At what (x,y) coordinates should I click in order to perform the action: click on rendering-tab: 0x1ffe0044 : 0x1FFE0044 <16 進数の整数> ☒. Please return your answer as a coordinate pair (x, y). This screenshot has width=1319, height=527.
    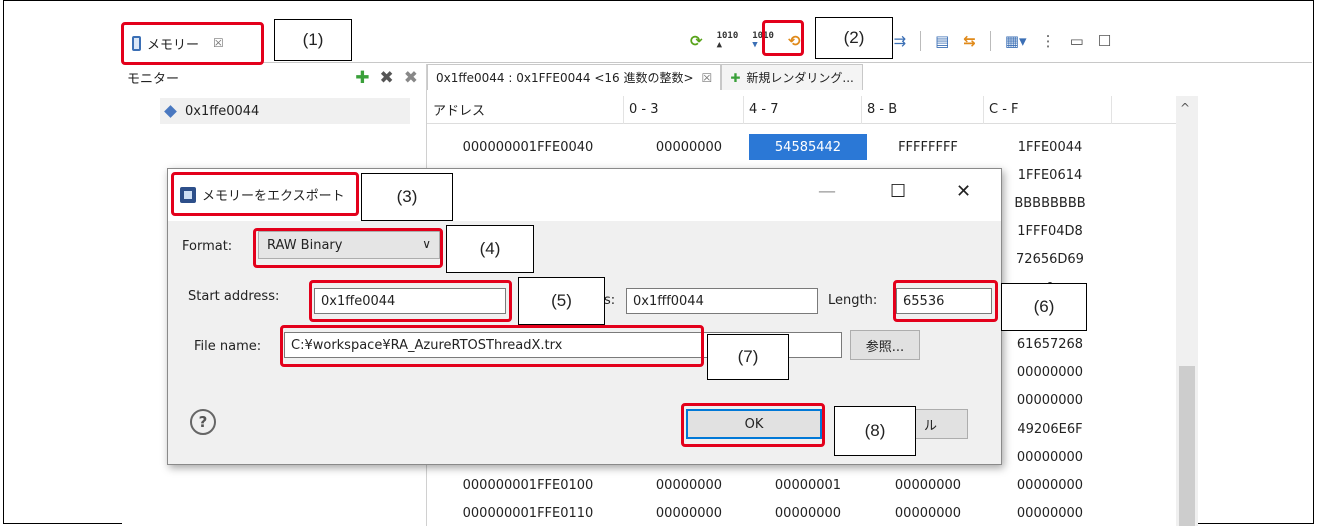
    Looking at the image, I should click on (574, 77).